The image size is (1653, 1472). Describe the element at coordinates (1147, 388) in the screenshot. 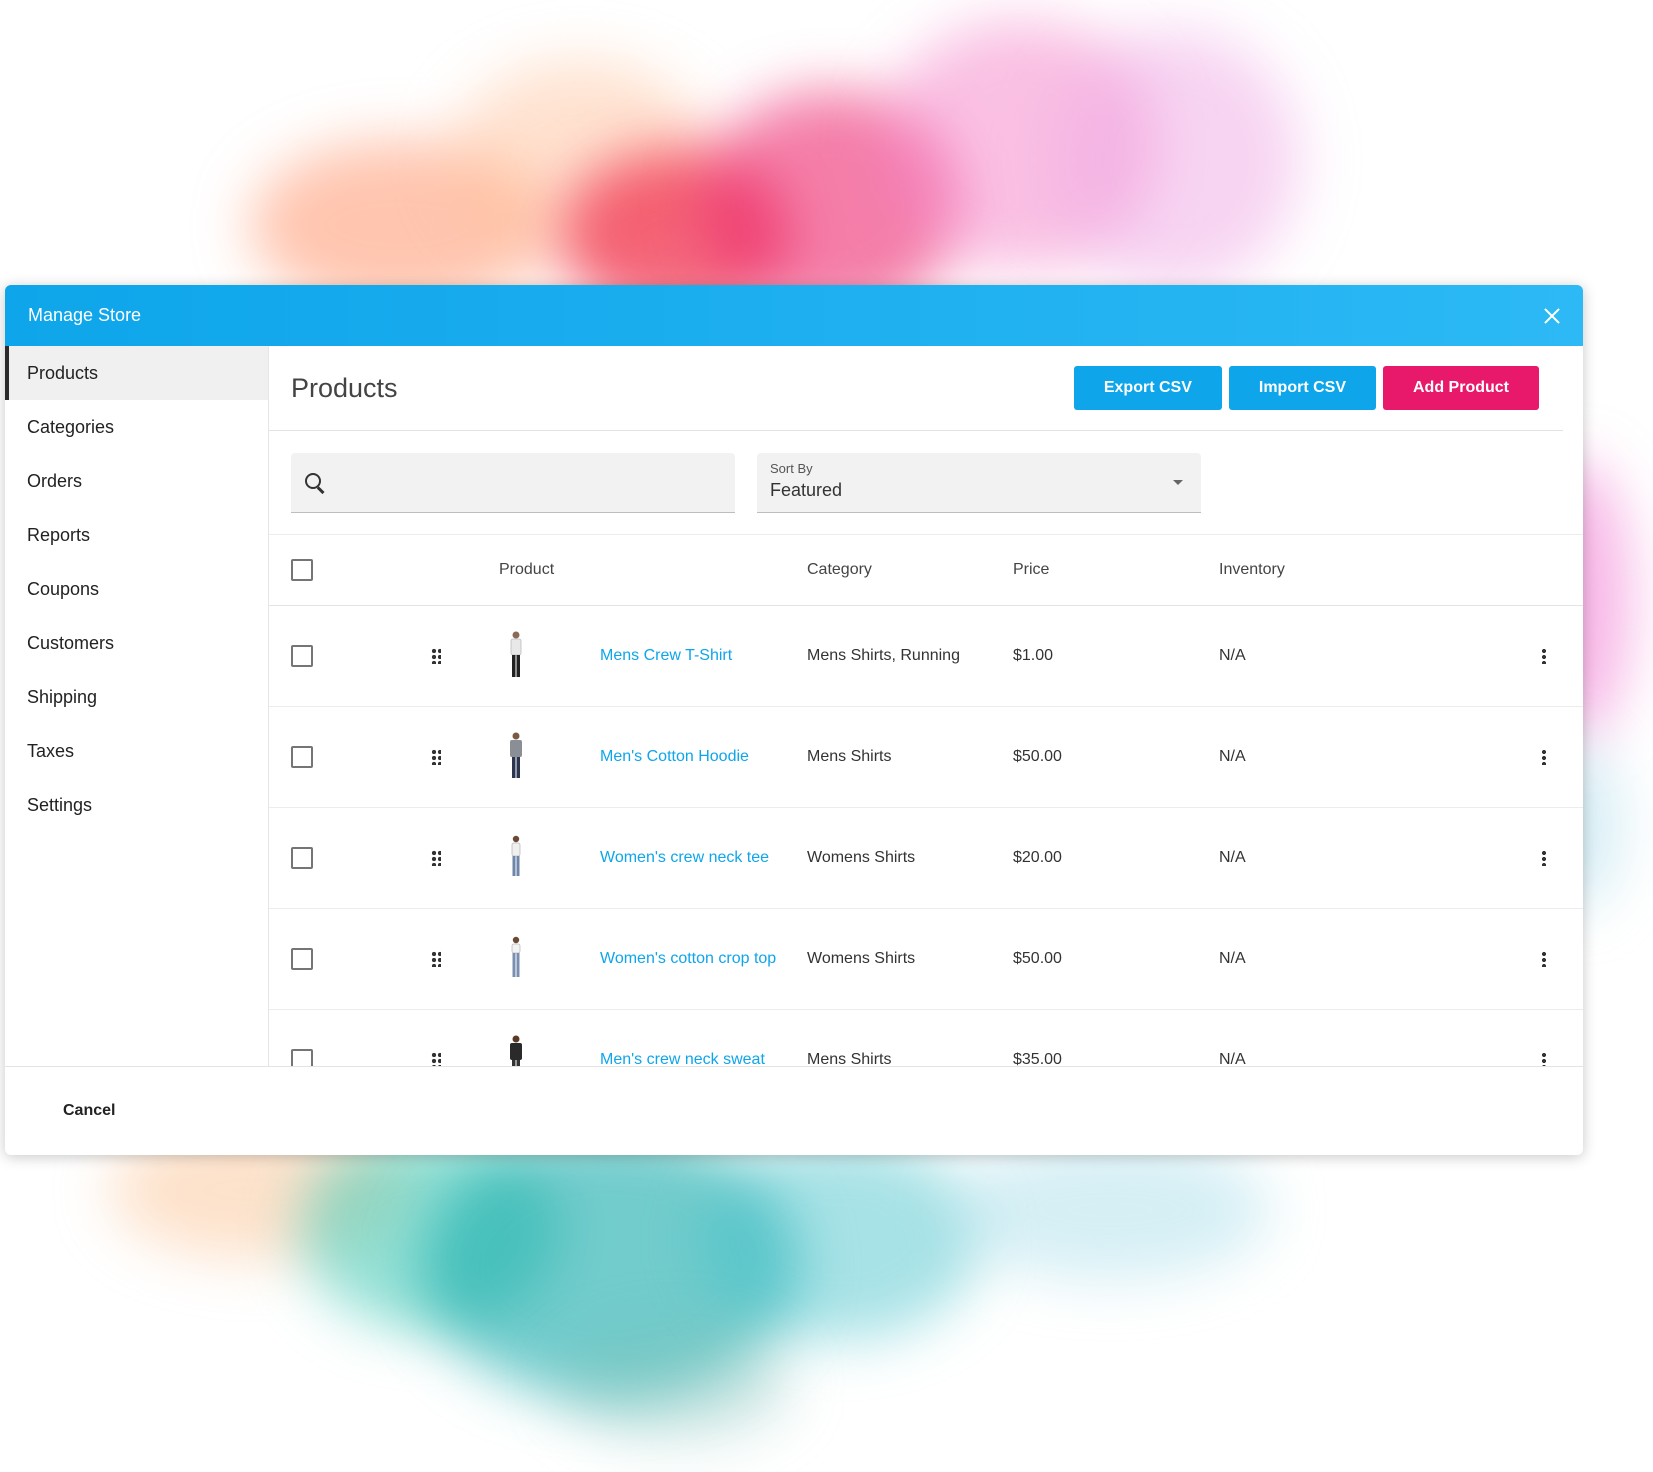

I see `export-csv-button: Export CSV` at that location.